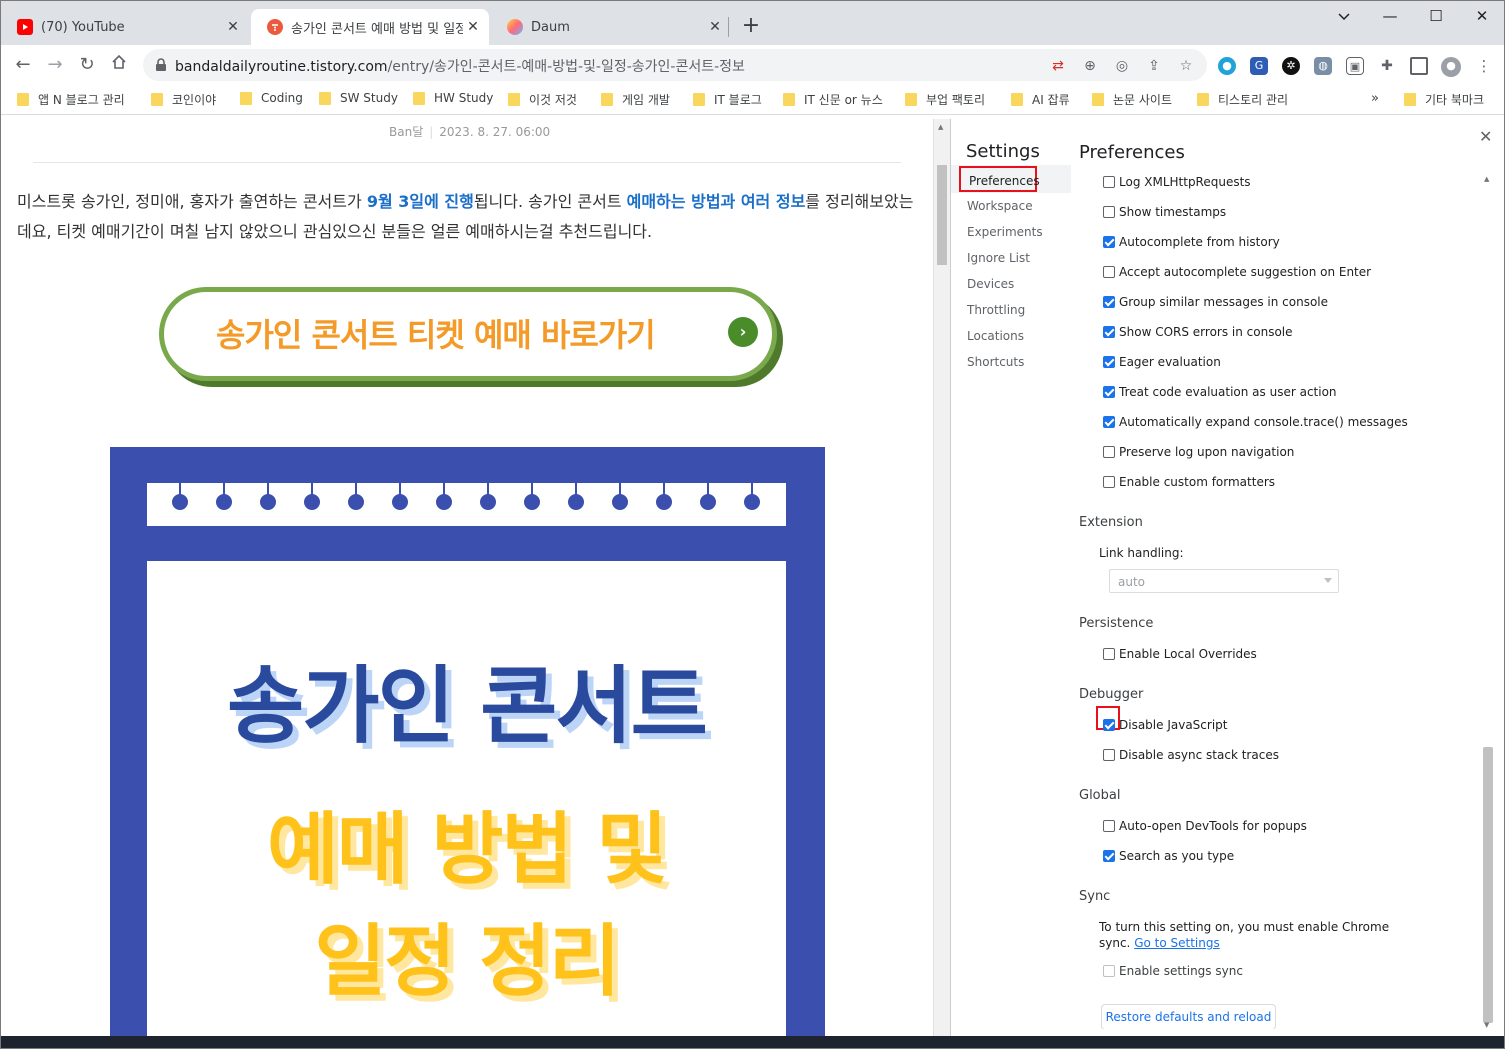  What do you see at coordinates (611, 27) in the screenshot?
I see `tab-daum: Daum ✕` at bounding box center [611, 27].